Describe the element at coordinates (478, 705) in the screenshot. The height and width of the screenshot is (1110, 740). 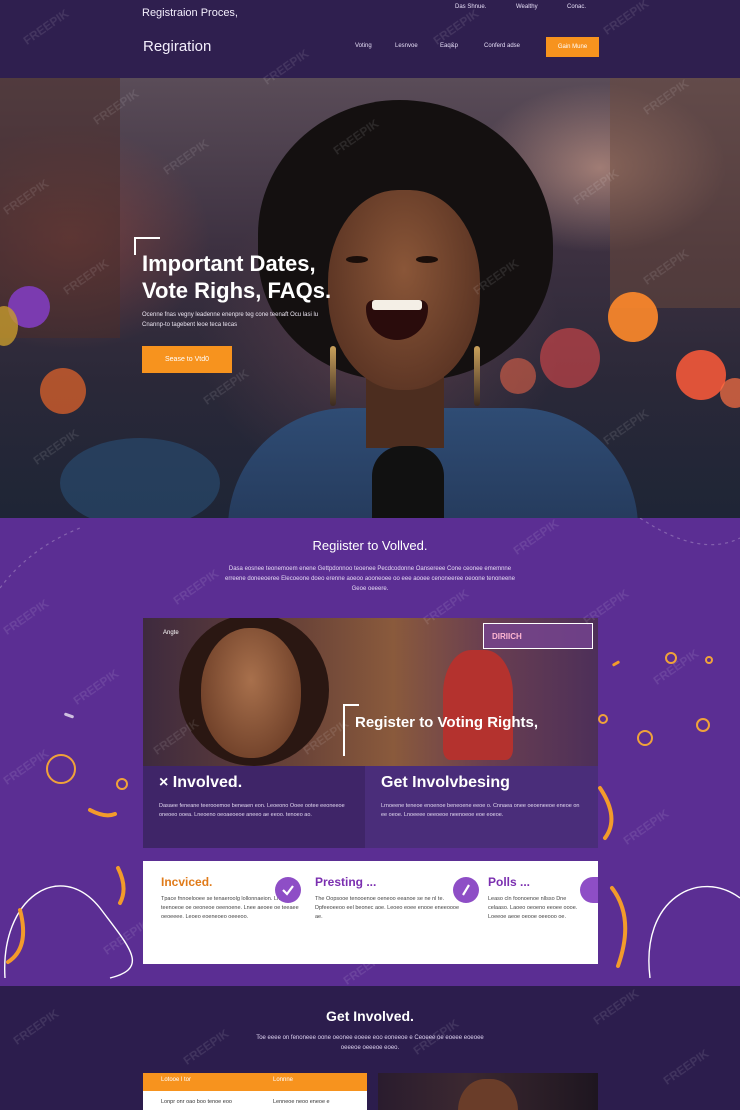
I see `banner-background-person` at that location.